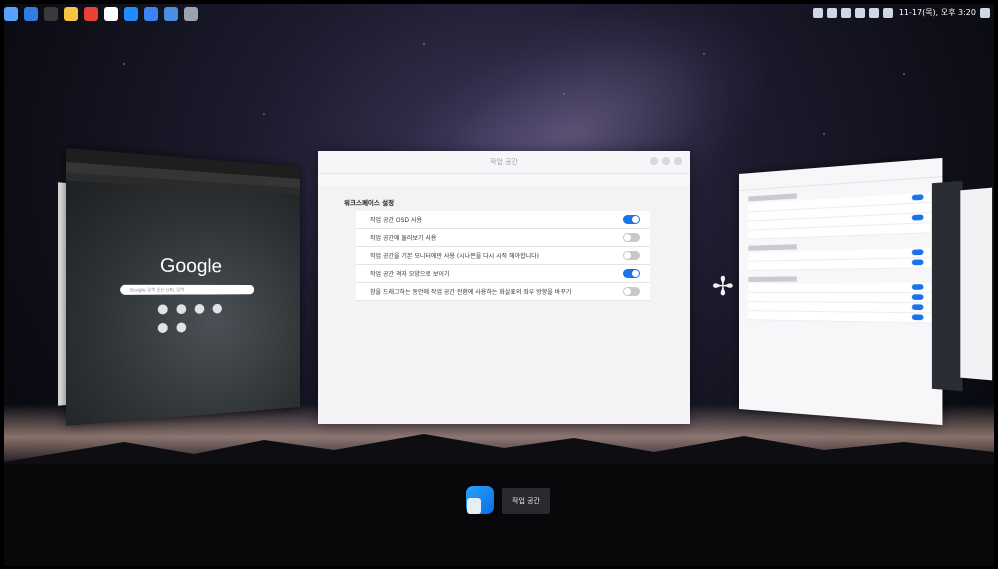  What do you see at coordinates (873, 12) in the screenshot?
I see `volume-icon` at bounding box center [873, 12].